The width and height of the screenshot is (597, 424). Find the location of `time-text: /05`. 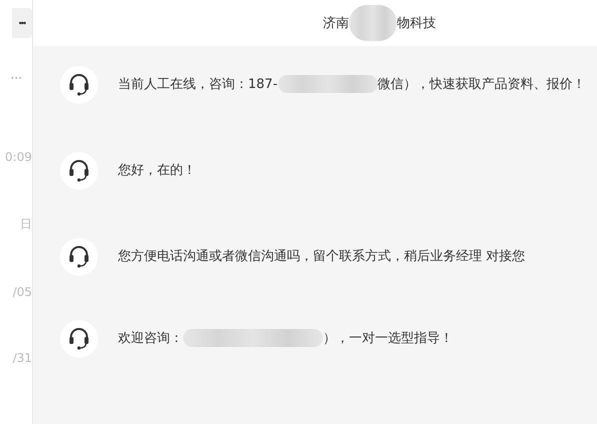

time-text: /05 is located at coordinates (22, 292).